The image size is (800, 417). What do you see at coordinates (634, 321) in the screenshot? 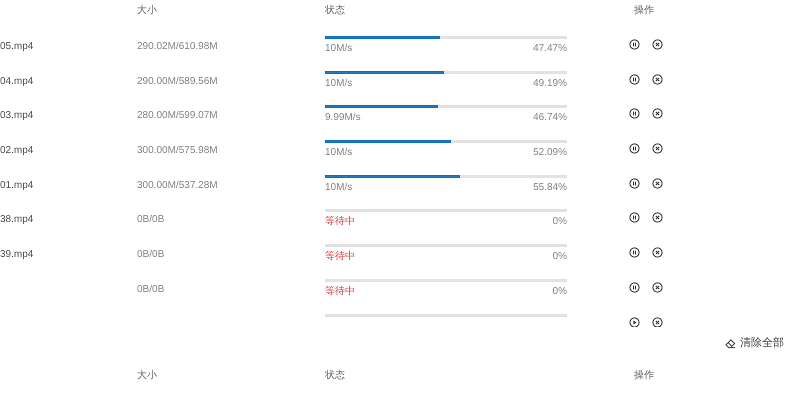
I see `play-icon` at bounding box center [634, 321].